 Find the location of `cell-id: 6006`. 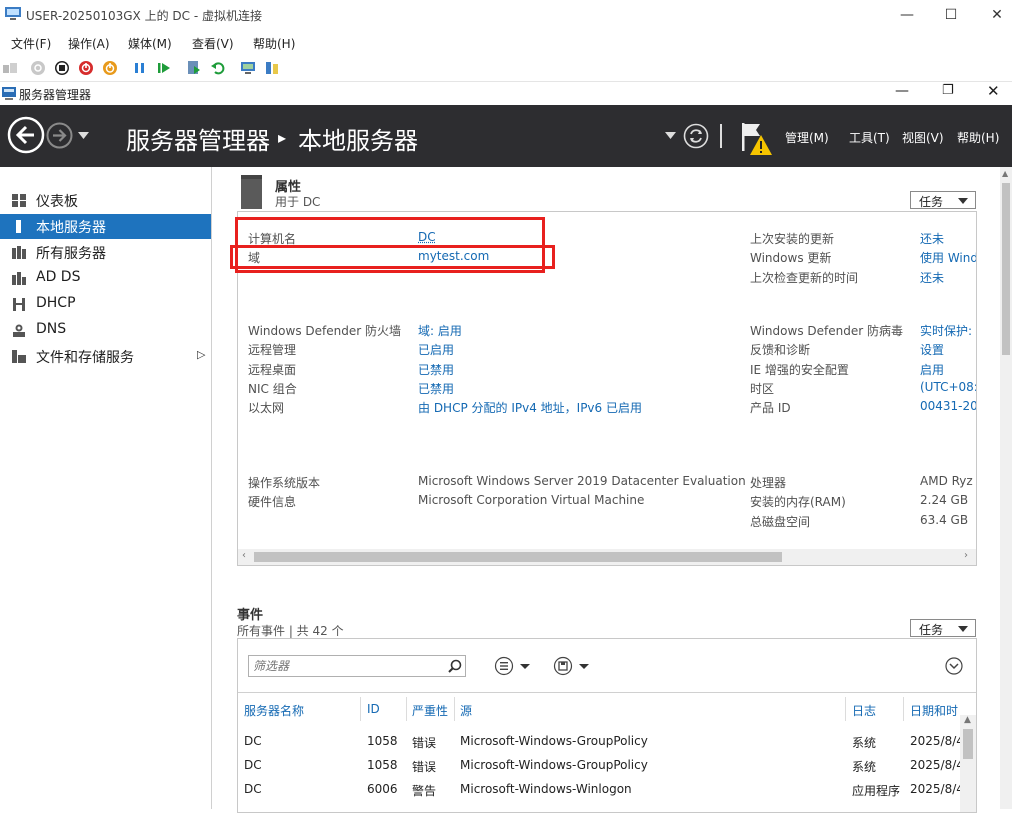

cell-id: 6006 is located at coordinates (382, 789).